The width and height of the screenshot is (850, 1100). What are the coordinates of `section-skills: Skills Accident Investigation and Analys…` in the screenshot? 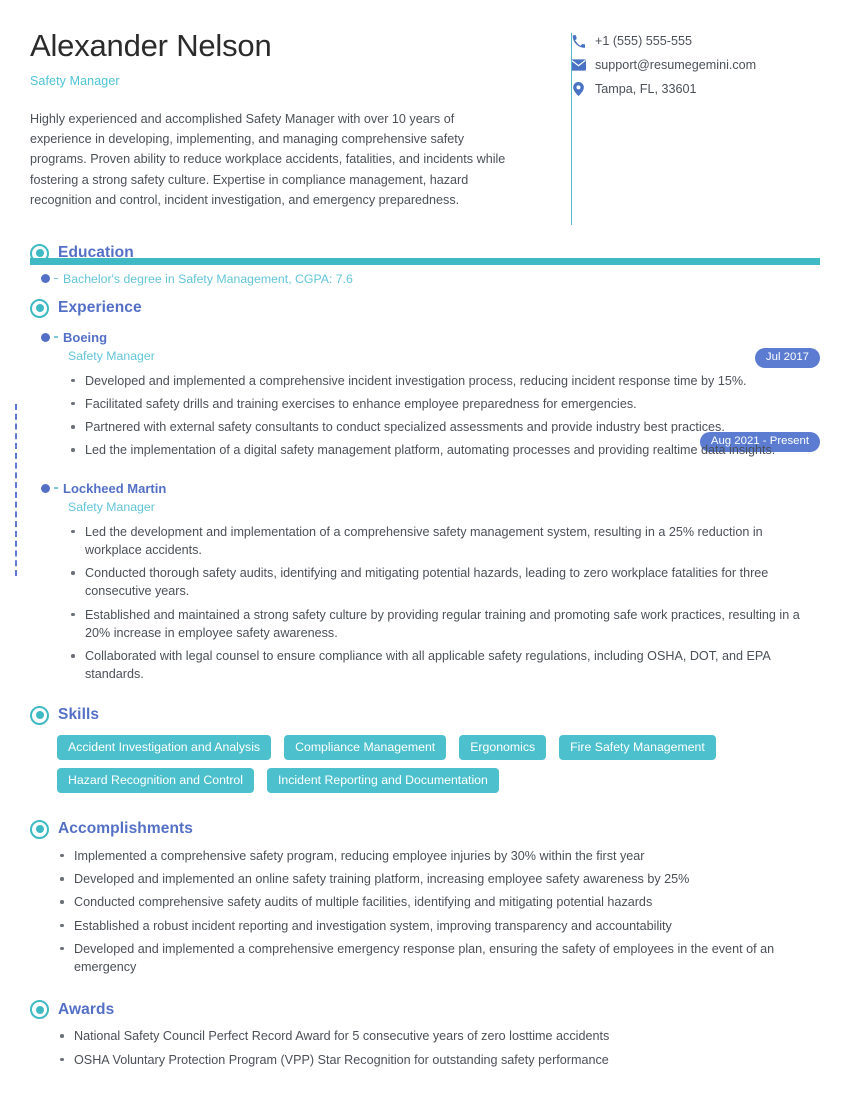 It's located at (425, 749).